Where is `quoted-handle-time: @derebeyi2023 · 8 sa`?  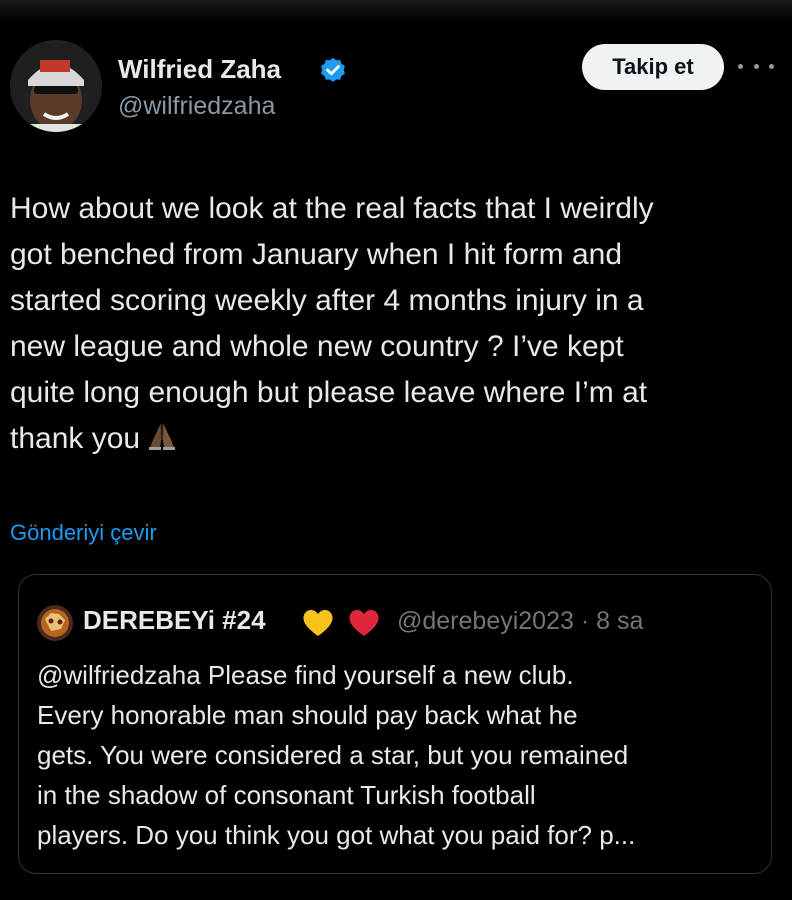 quoted-handle-time: @derebeyi2023 · 8 sa is located at coordinates (520, 621).